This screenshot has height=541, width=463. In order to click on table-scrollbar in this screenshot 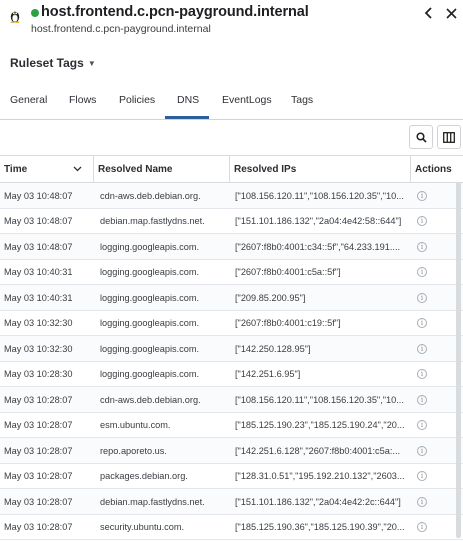, I will do `click(458, 360)`.